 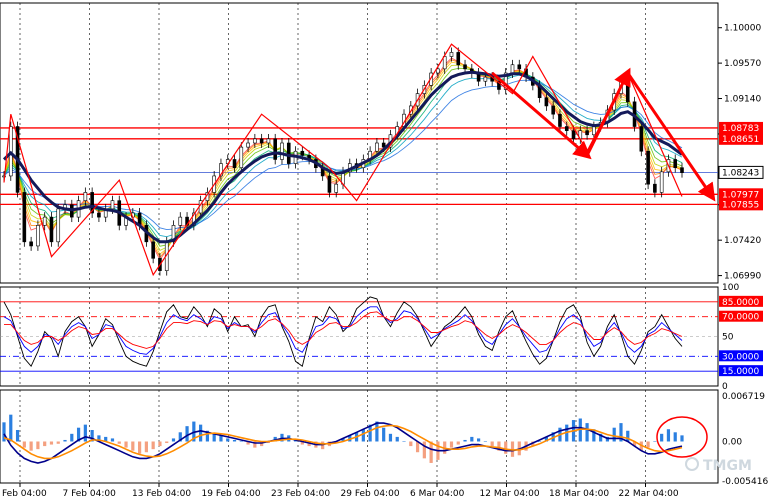 What do you see at coordinates (730, 288) in the screenshot?
I see `oscillator-tick-label: 100` at bounding box center [730, 288].